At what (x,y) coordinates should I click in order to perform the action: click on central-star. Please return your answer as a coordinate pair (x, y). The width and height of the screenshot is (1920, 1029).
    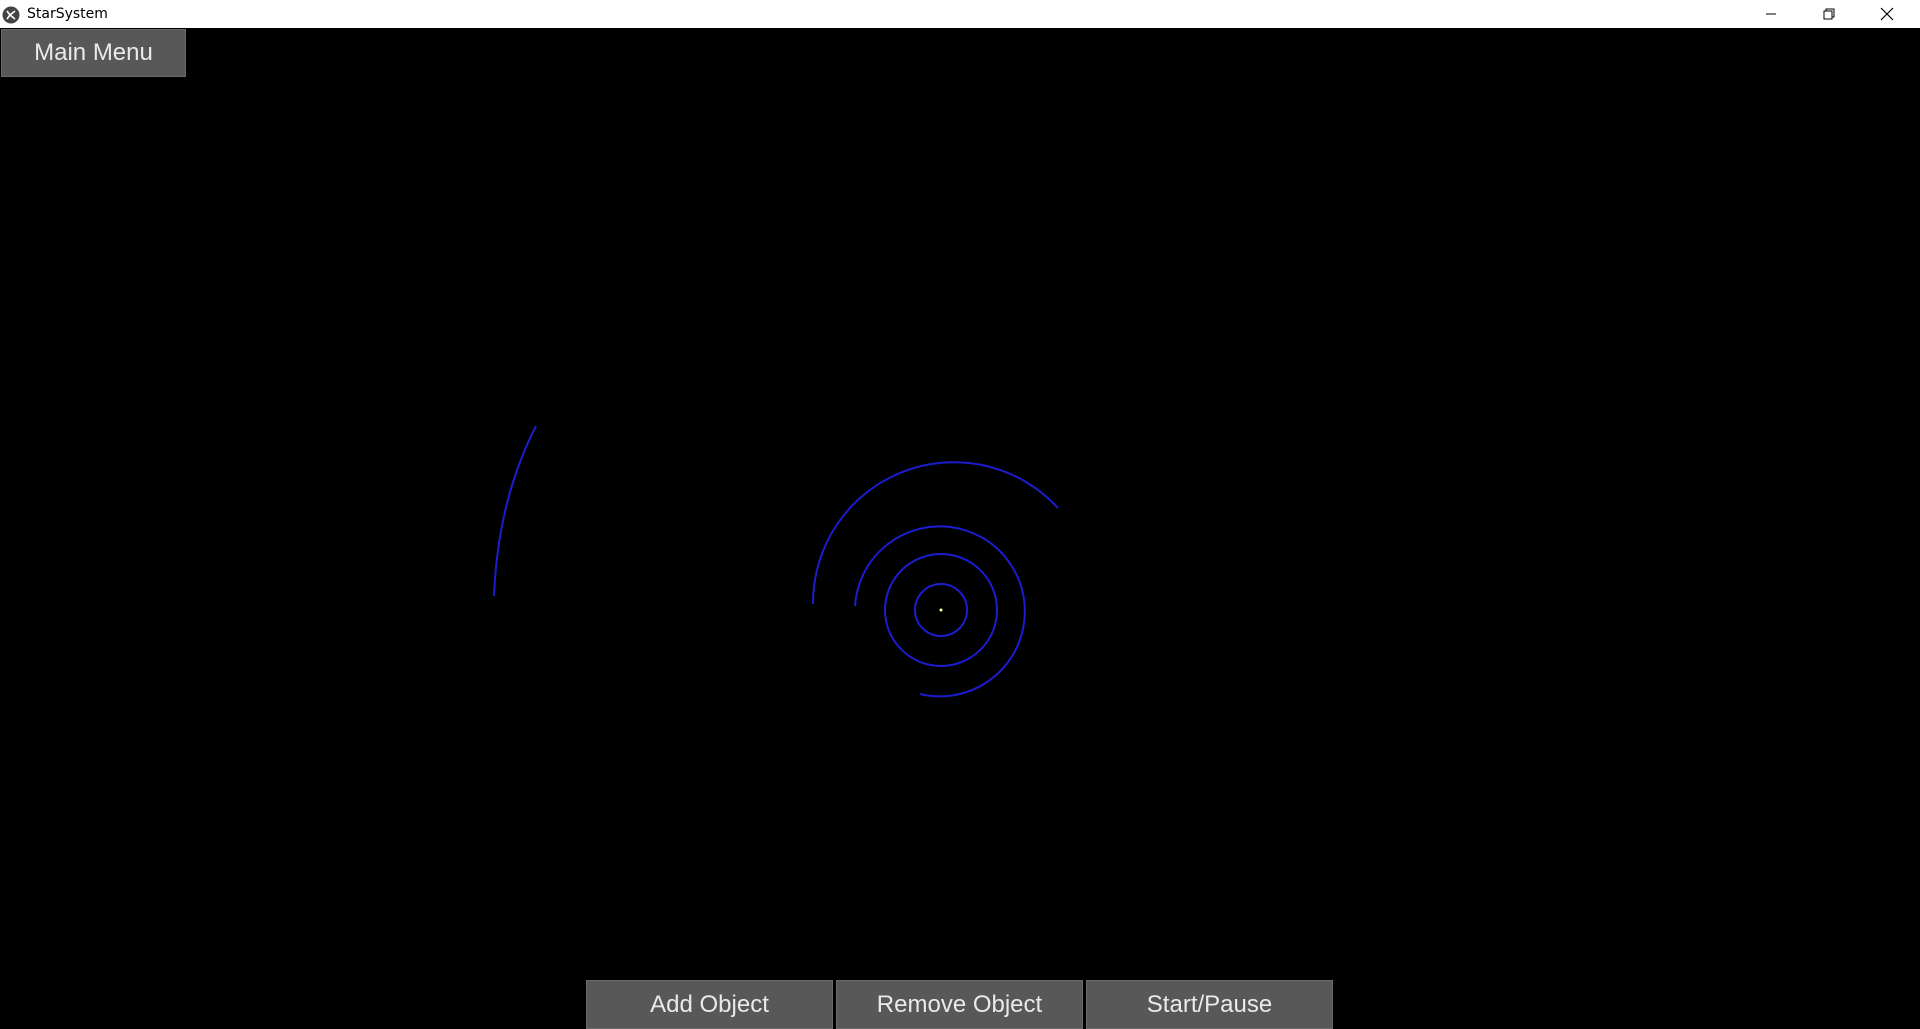
    Looking at the image, I should click on (941, 610).